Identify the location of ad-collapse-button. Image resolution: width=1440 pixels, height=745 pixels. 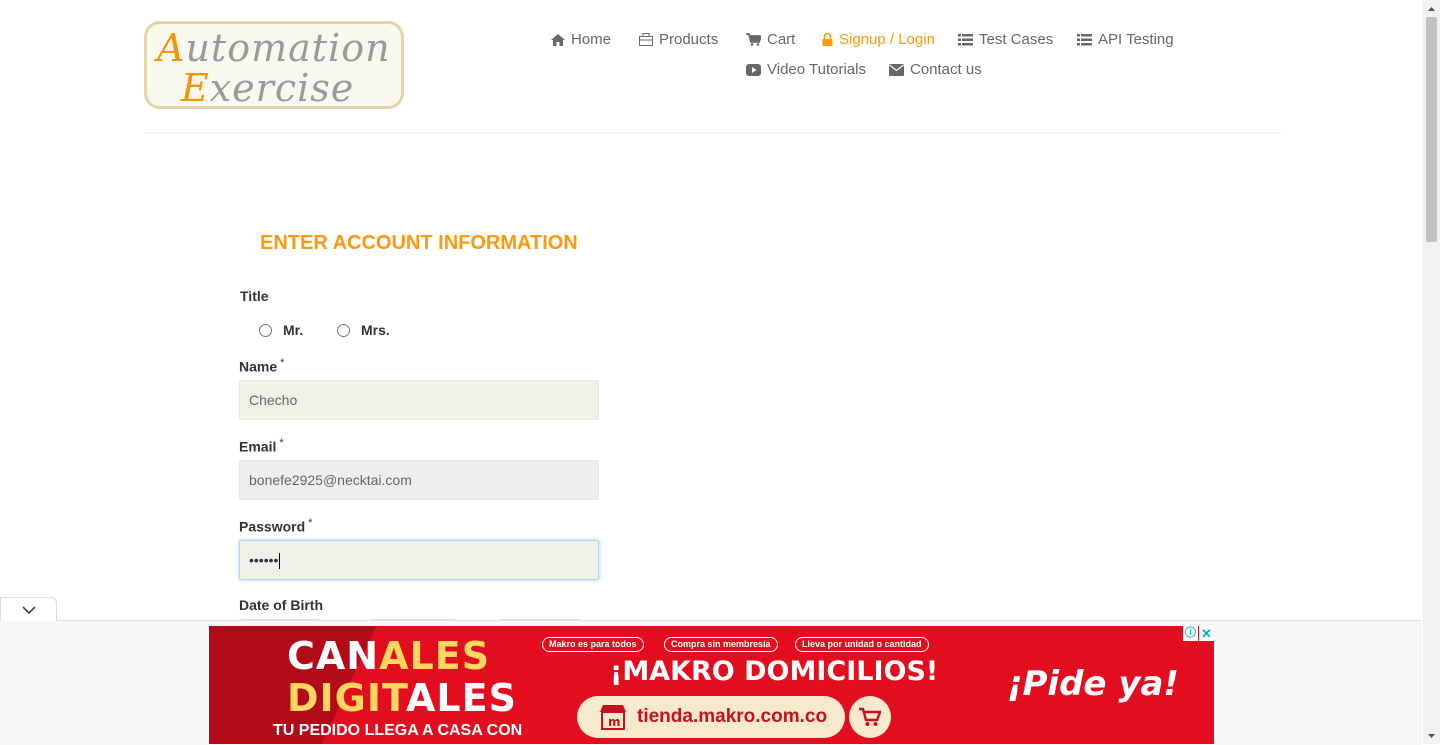
(28, 609).